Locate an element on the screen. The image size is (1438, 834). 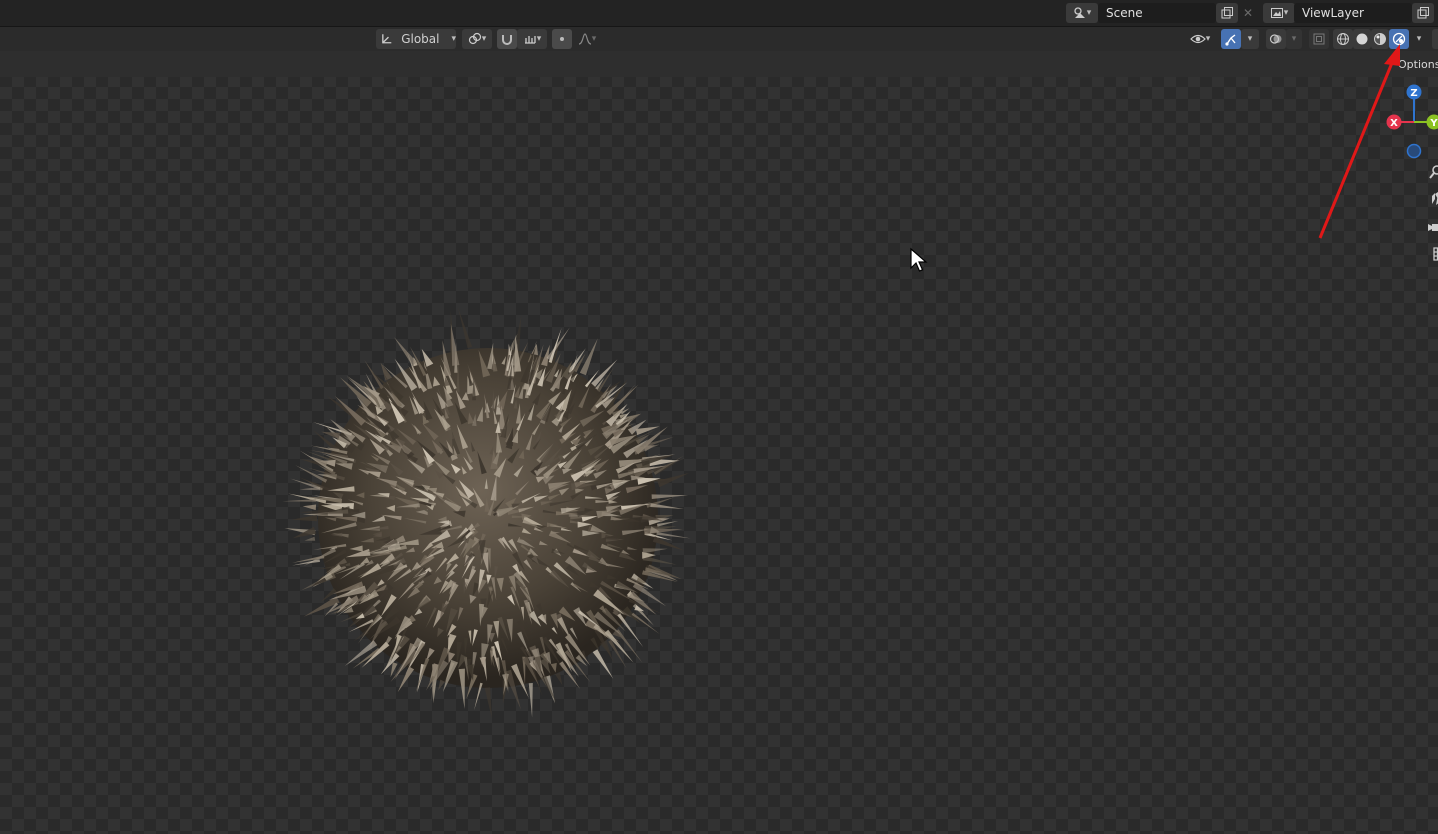
viewlayer-icon is located at coordinates (1276, 13).